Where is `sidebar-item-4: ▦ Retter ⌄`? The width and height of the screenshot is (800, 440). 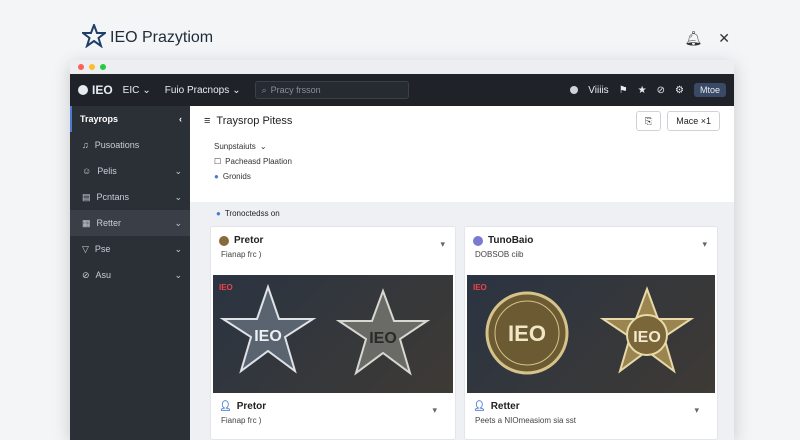 sidebar-item-4: ▦ Retter ⌄ is located at coordinates (130, 223).